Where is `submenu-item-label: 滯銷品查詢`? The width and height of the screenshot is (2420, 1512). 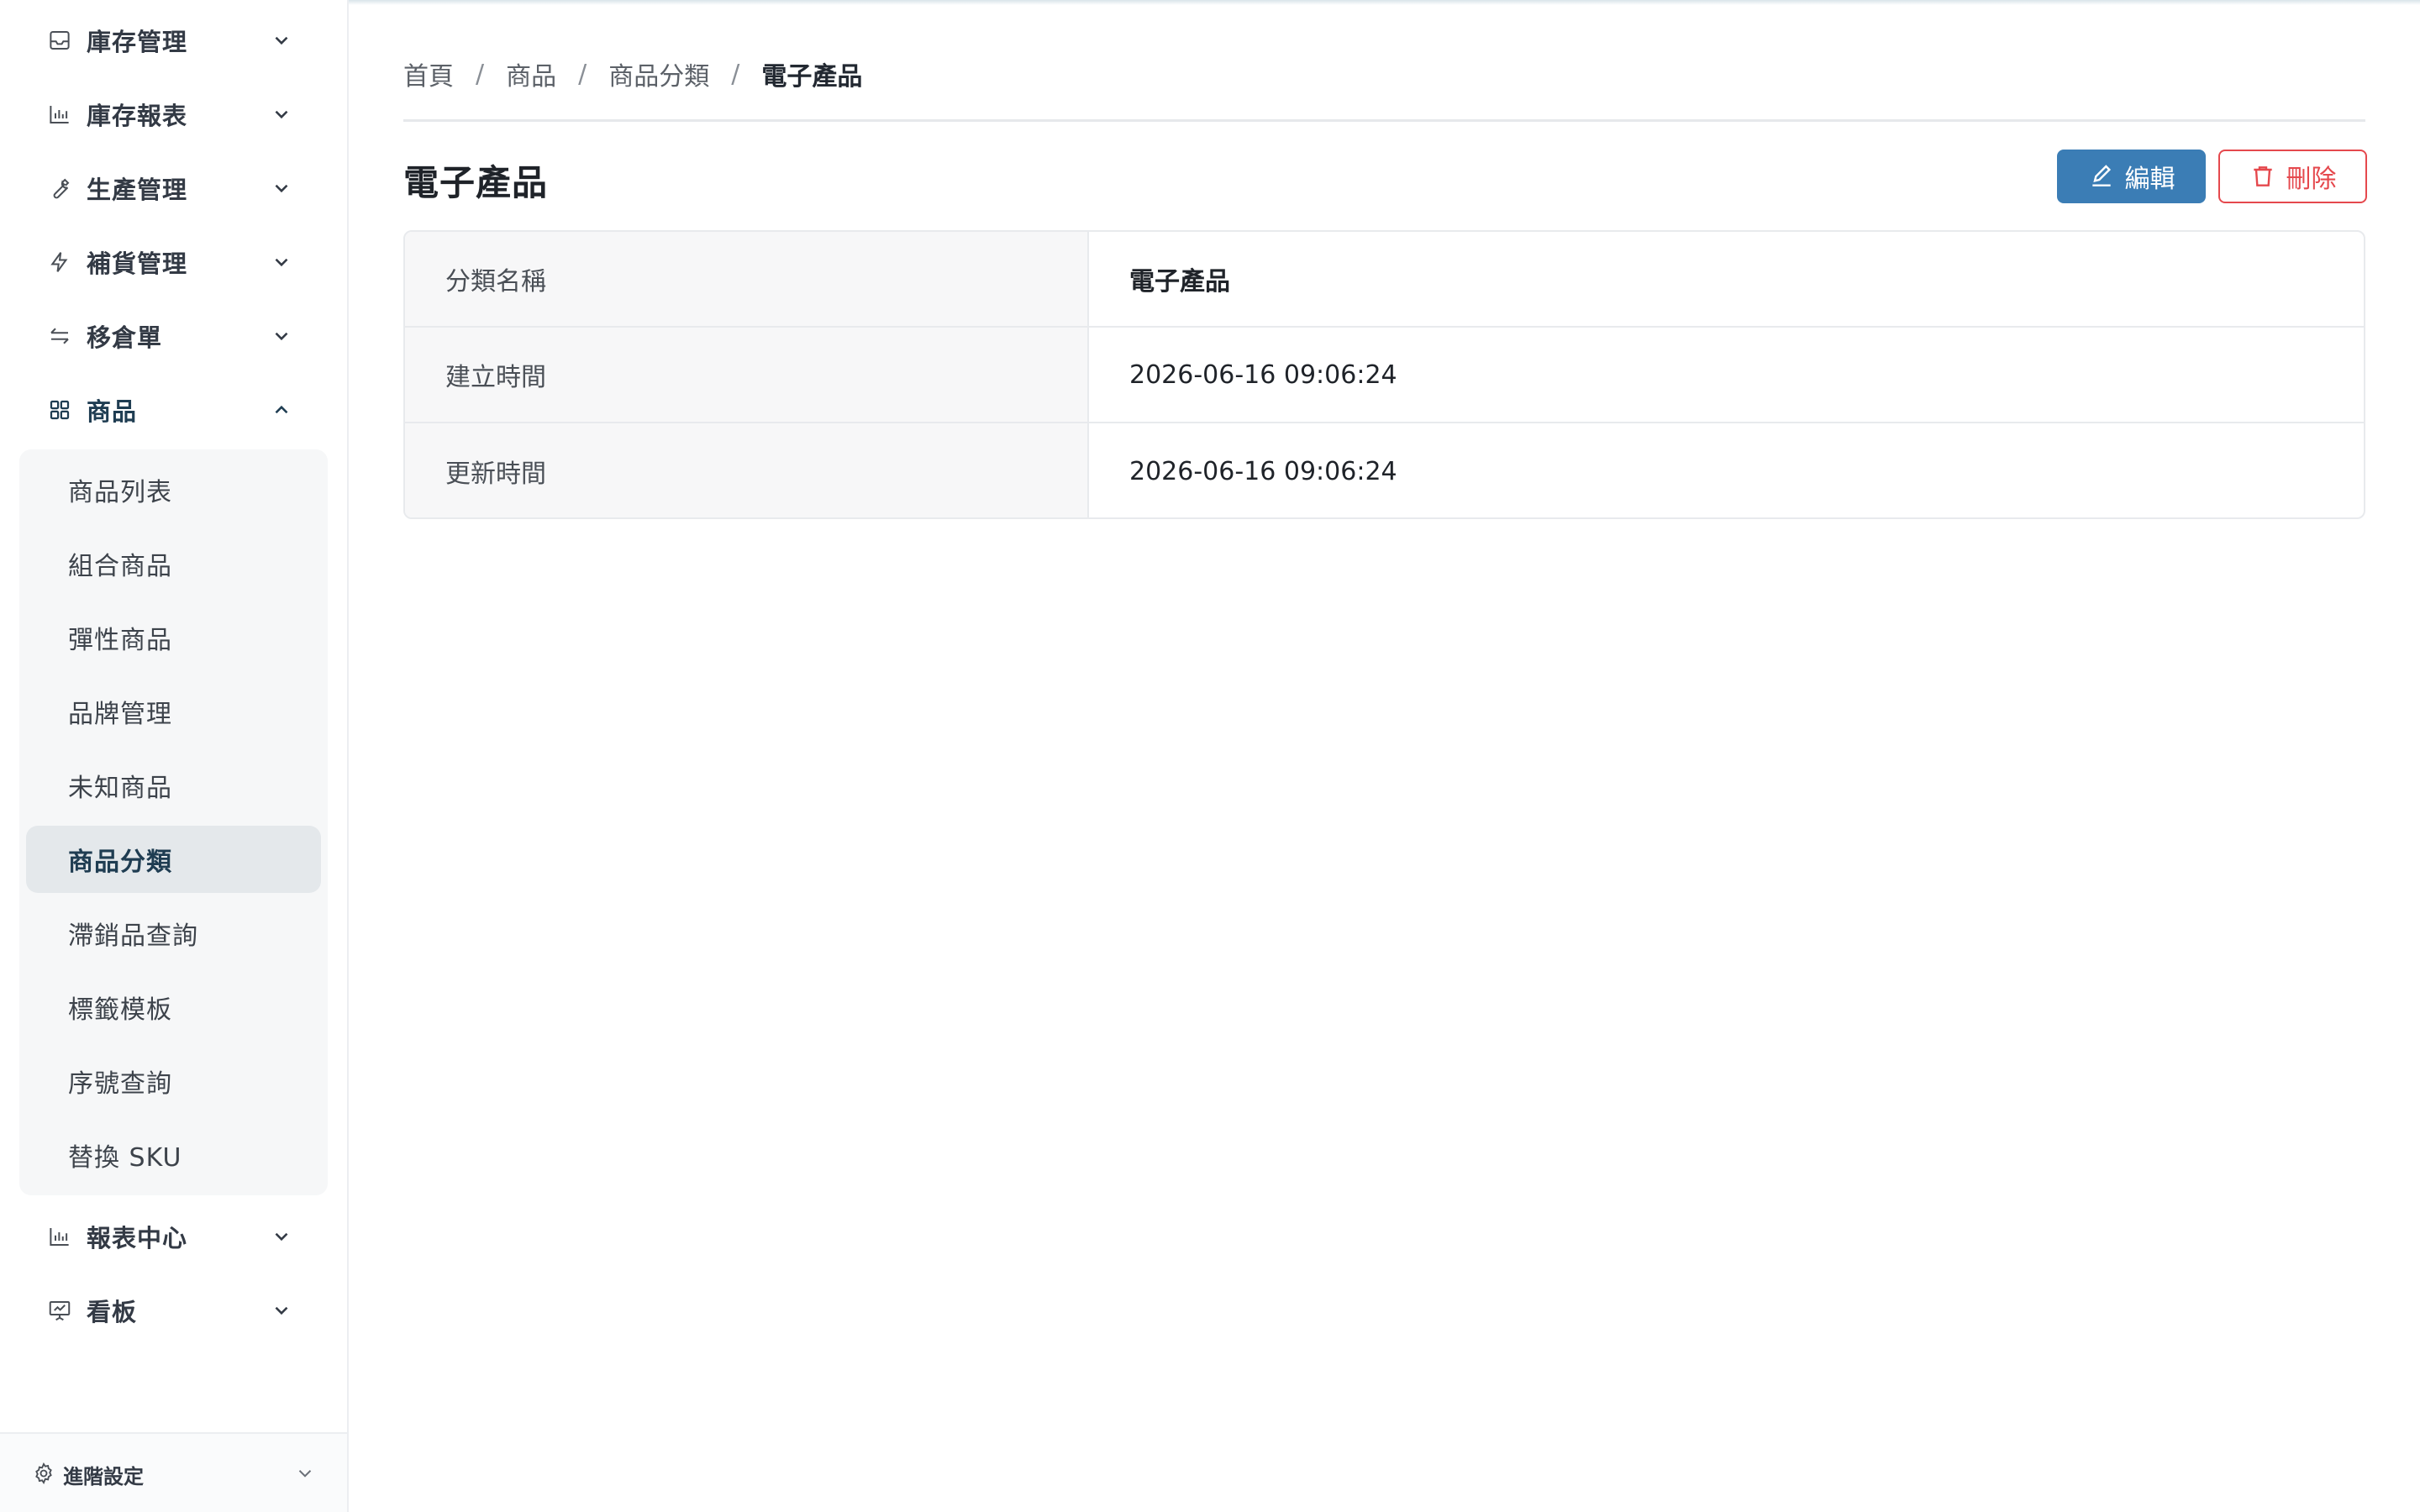
submenu-item-label: 滯銷品查詢 is located at coordinates (133, 936).